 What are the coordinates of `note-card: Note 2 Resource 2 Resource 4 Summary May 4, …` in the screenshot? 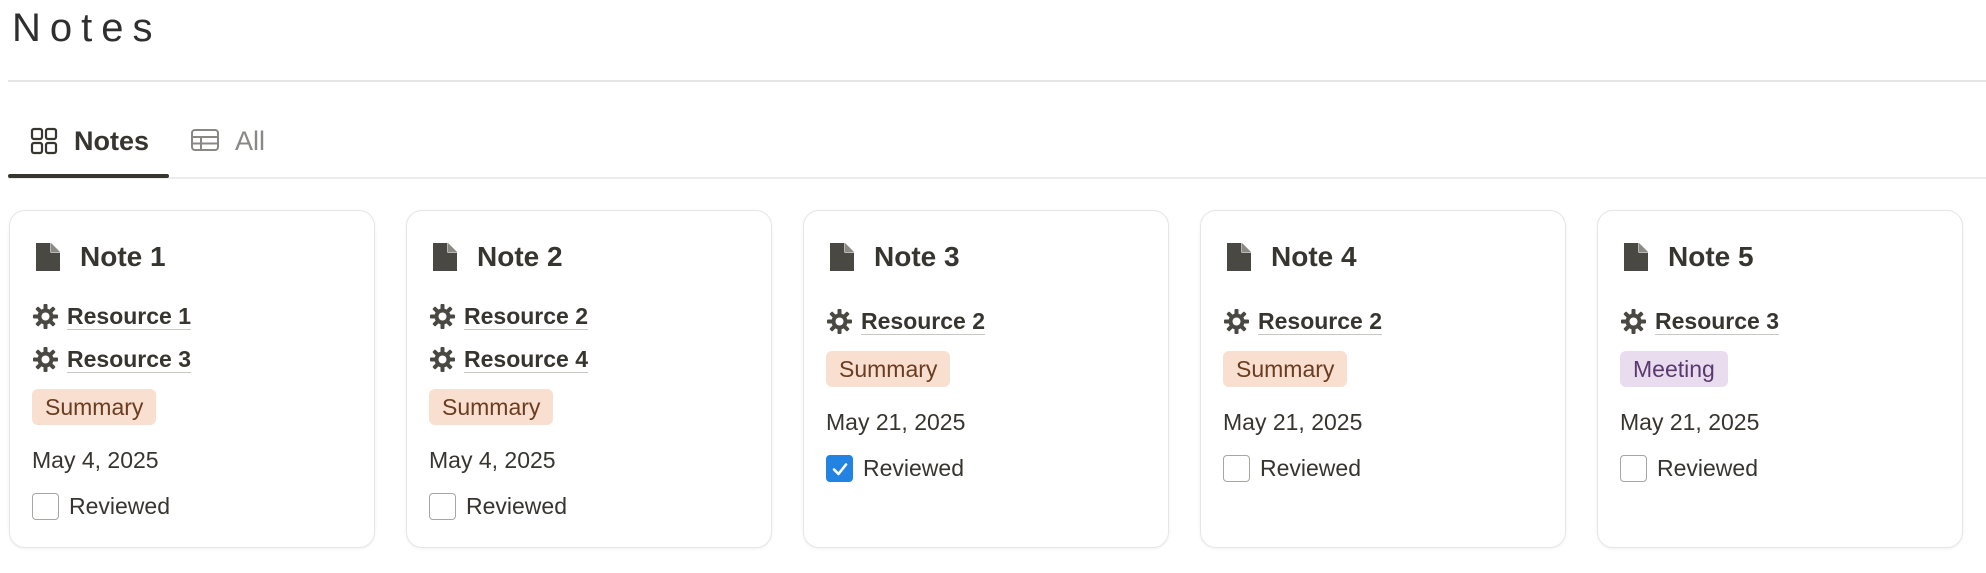 It's located at (589, 379).